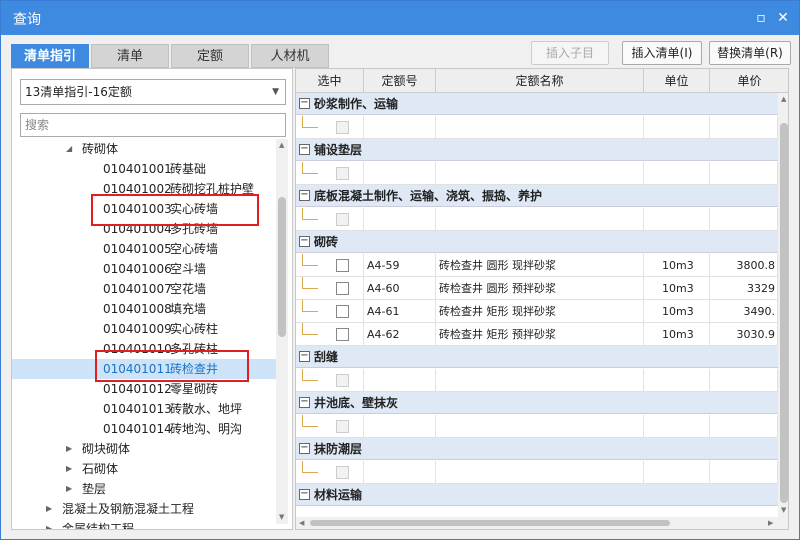 Image resolution: width=800 pixels, height=540 pixels. What do you see at coordinates (144, 509) in the screenshot?
I see `tree-folder: ▶ 混凝土及钢筋混凝土工程` at bounding box center [144, 509].